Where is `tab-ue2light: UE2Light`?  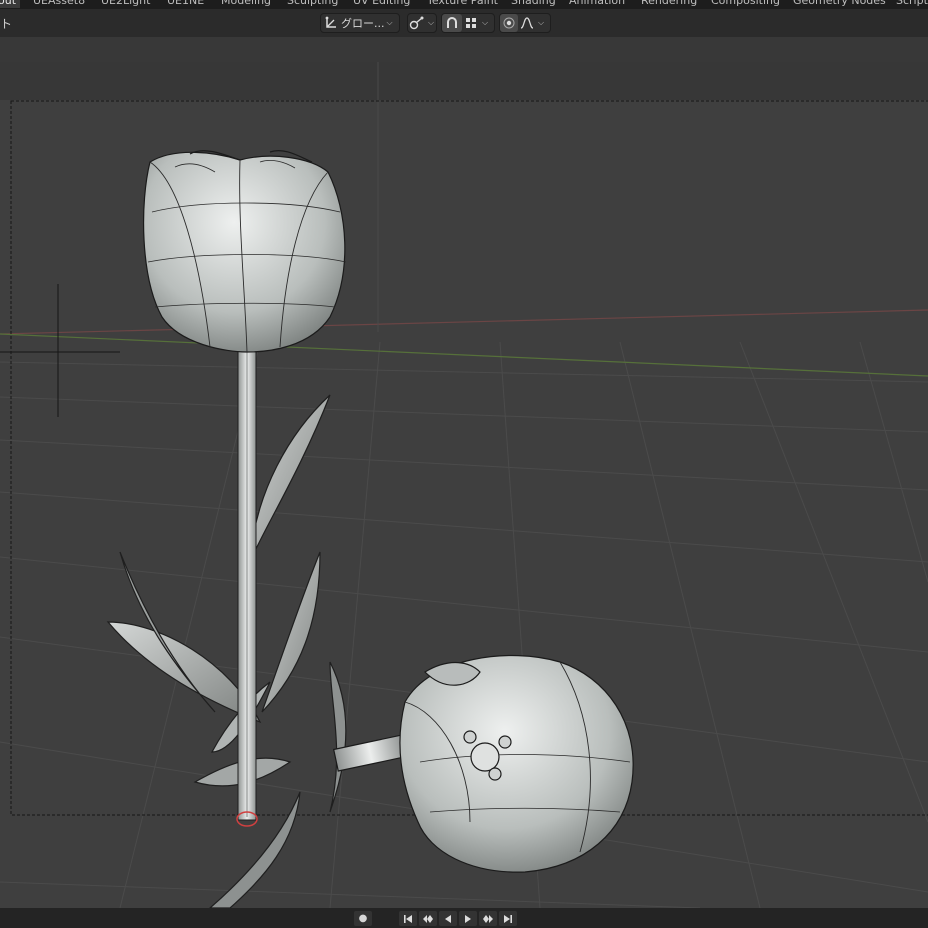 tab-ue2light: UE2Light is located at coordinates (125, 4).